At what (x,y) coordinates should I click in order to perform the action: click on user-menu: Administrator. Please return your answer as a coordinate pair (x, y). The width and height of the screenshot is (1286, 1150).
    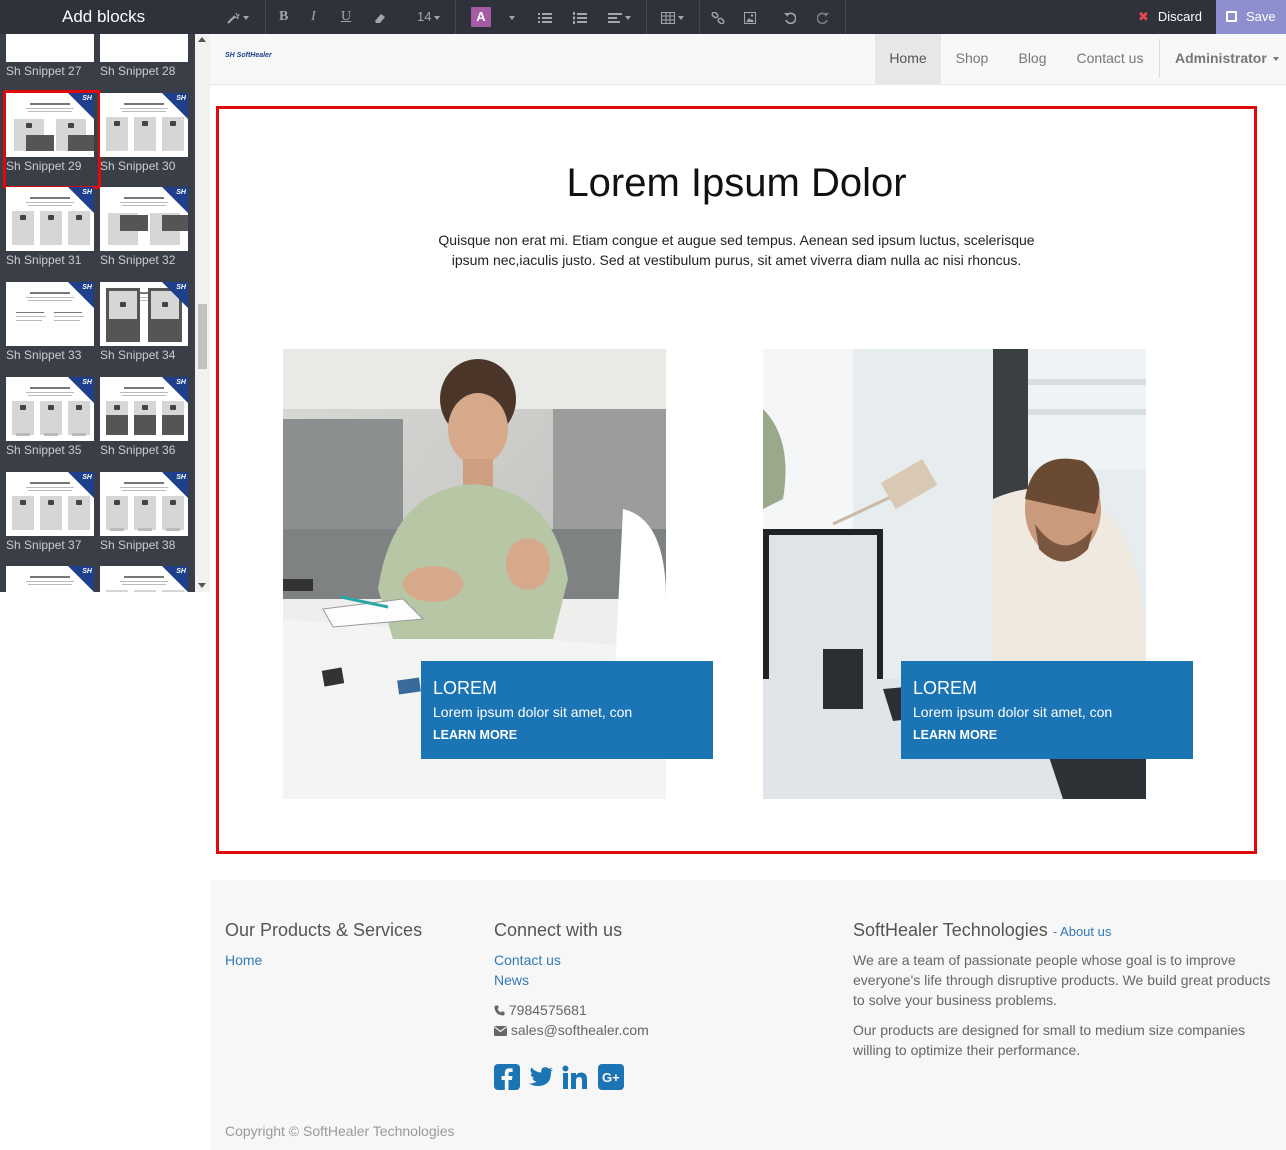
    Looking at the image, I should click on (1227, 59).